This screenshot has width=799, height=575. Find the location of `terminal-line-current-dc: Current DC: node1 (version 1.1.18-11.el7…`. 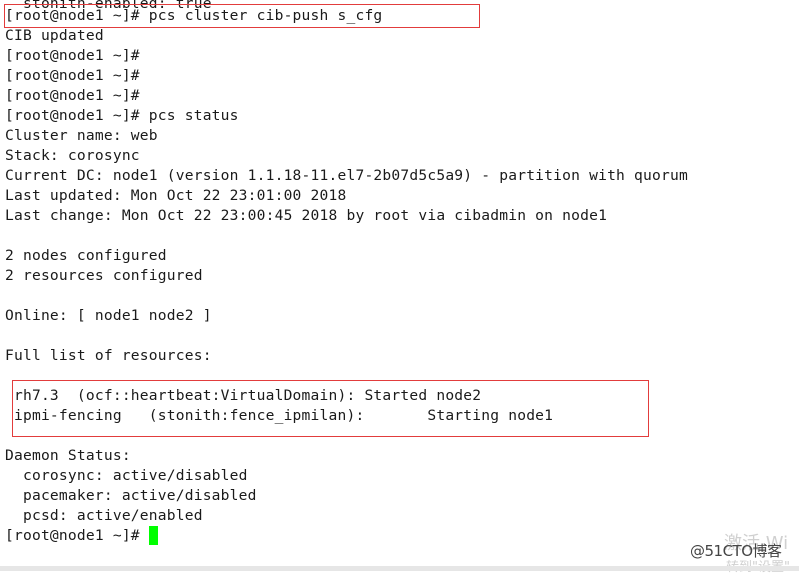

terminal-line-current-dc: Current DC: node1 (version 1.1.18-11.el7… is located at coordinates (346, 175).